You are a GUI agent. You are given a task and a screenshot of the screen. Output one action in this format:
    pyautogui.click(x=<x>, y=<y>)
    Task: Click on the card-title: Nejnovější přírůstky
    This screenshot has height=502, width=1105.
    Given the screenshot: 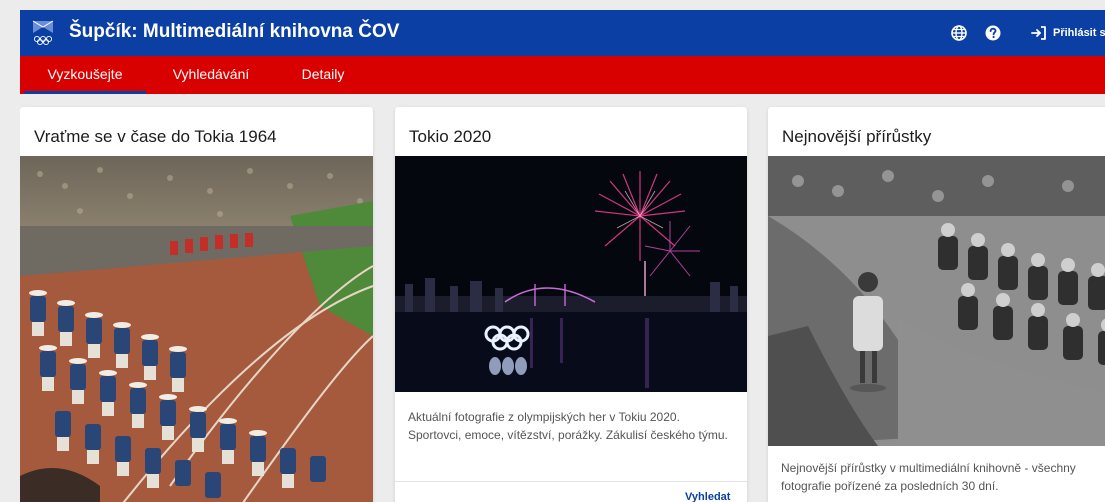 What is the action you would take?
    pyautogui.click(x=857, y=136)
    